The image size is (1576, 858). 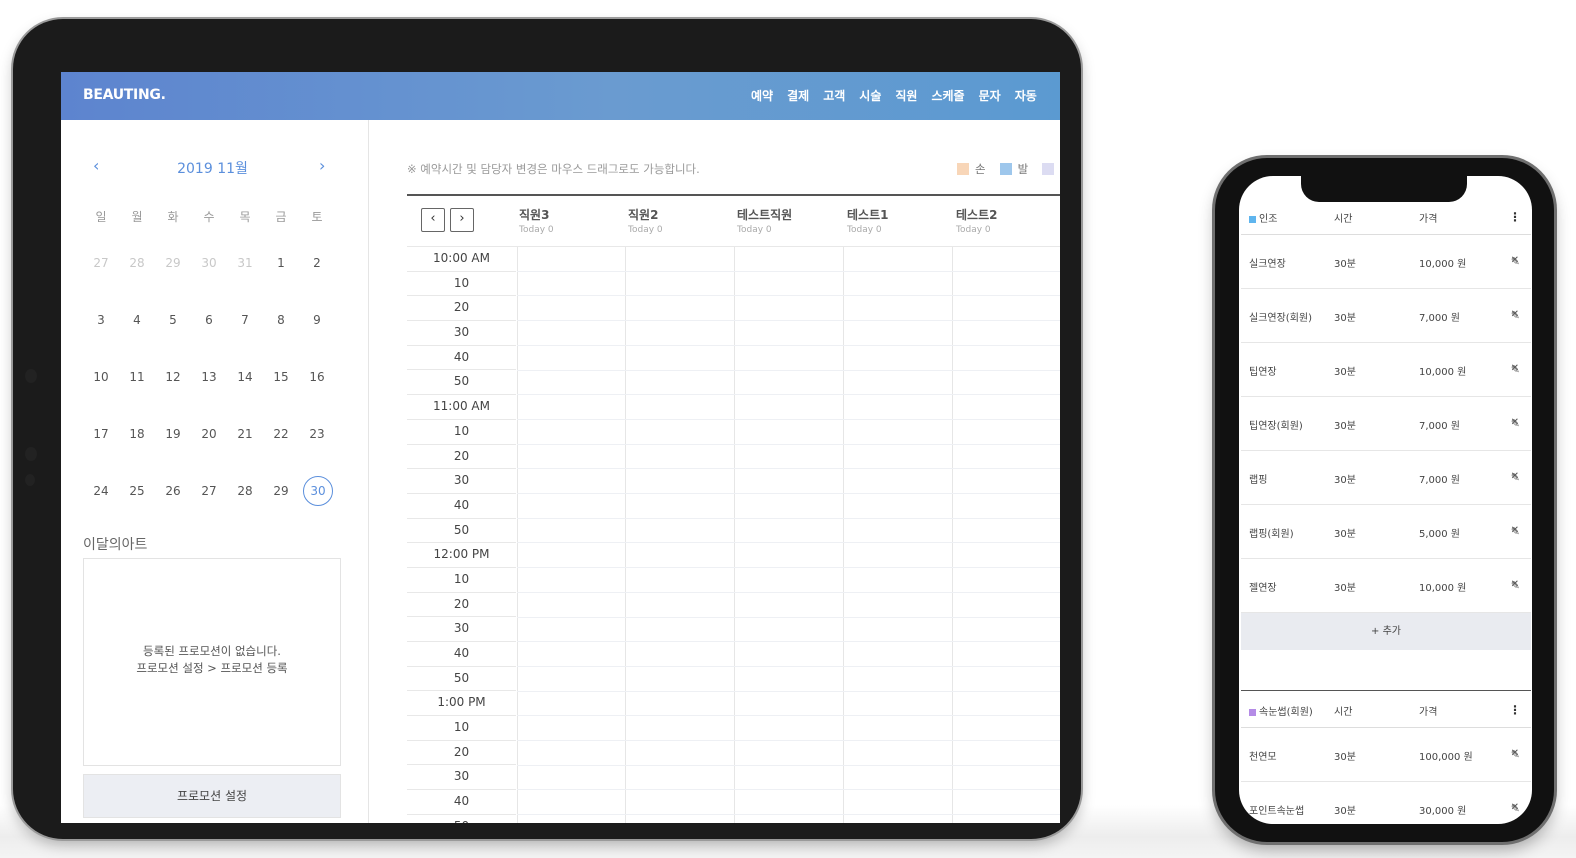 I want to click on calendar-day: 3, so click(x=101, y=320).